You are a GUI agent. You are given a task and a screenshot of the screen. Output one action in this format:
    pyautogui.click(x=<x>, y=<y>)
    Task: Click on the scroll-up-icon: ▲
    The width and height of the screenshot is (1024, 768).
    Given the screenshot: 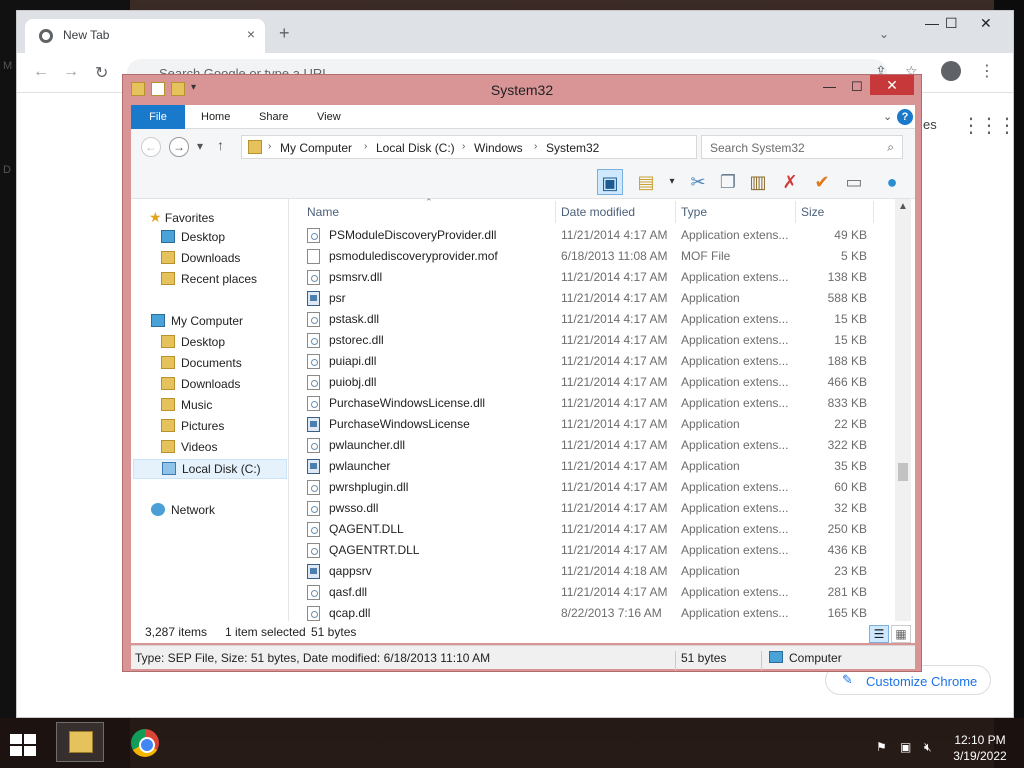 What is the action you would take?
    pyautogui.click(x=903, y=206)
    